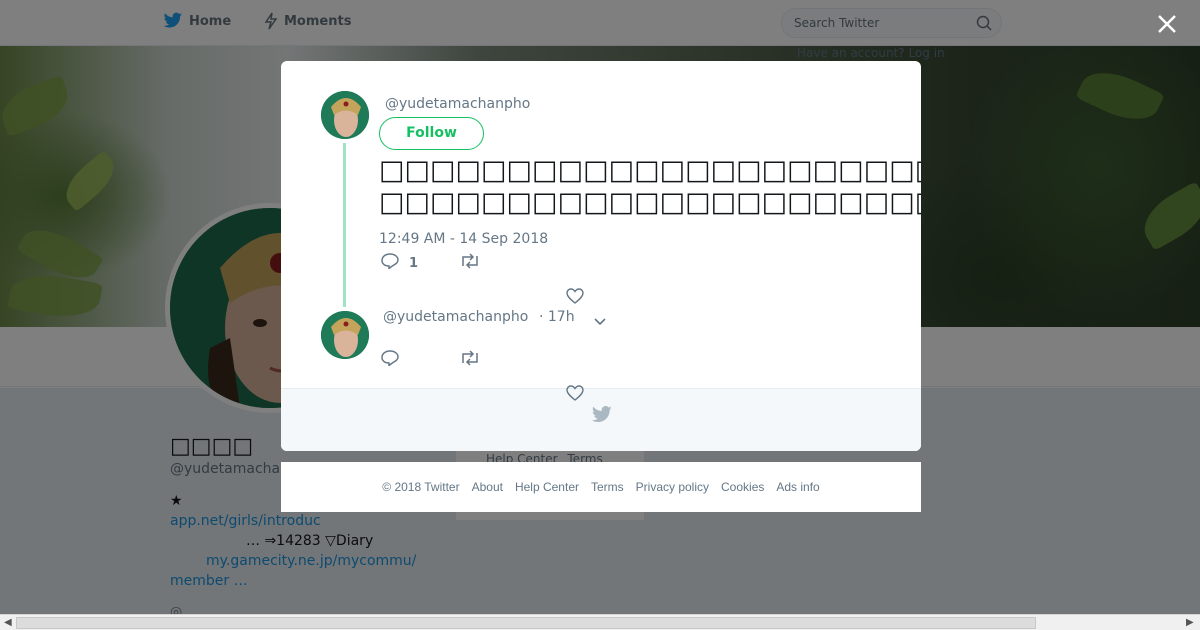  I want to click on footer-link-terms: Terms, so click(607, 487).